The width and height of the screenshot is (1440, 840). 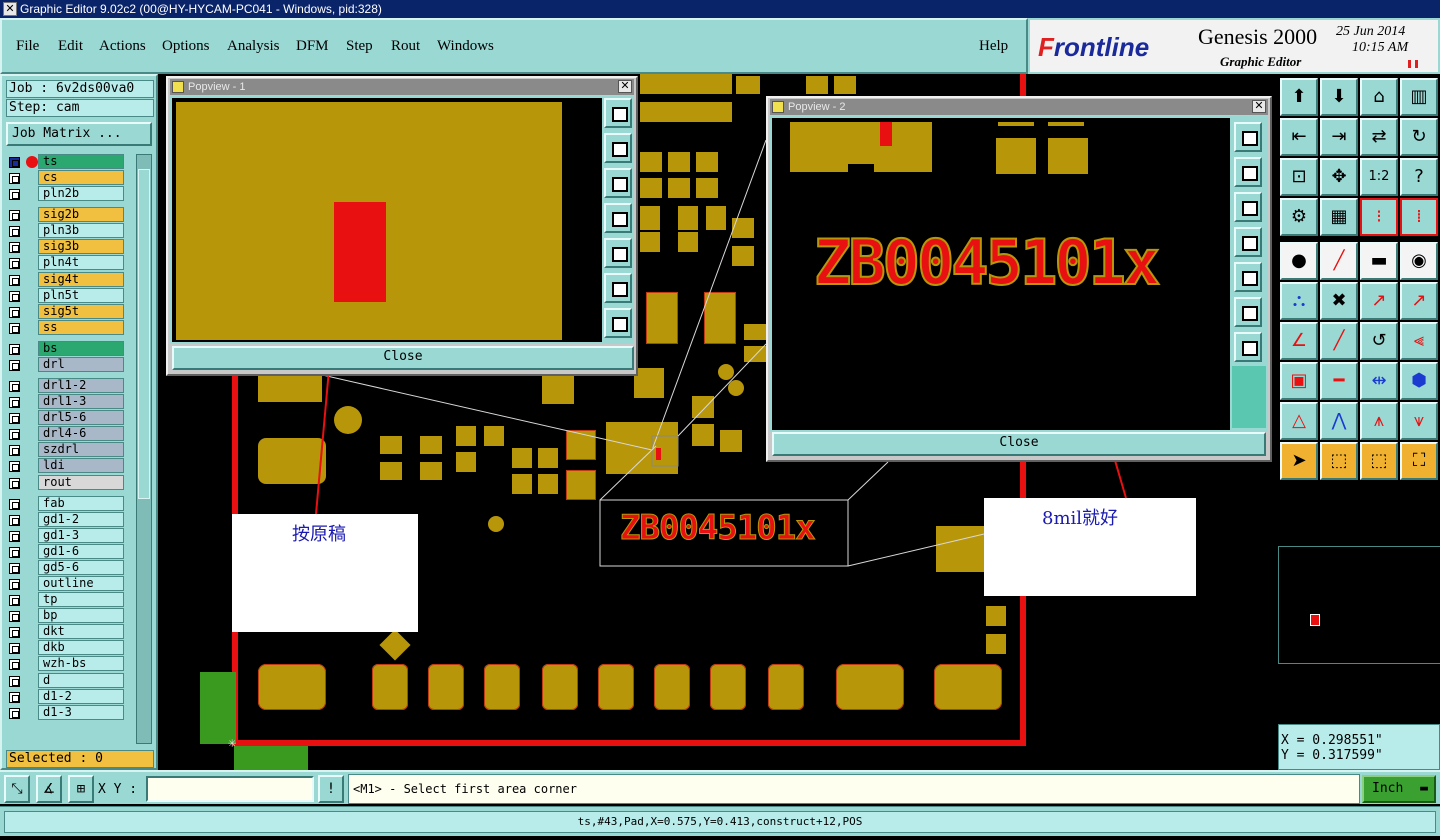 I want to click on layer-name: dkt, so click(x=81, y=632).